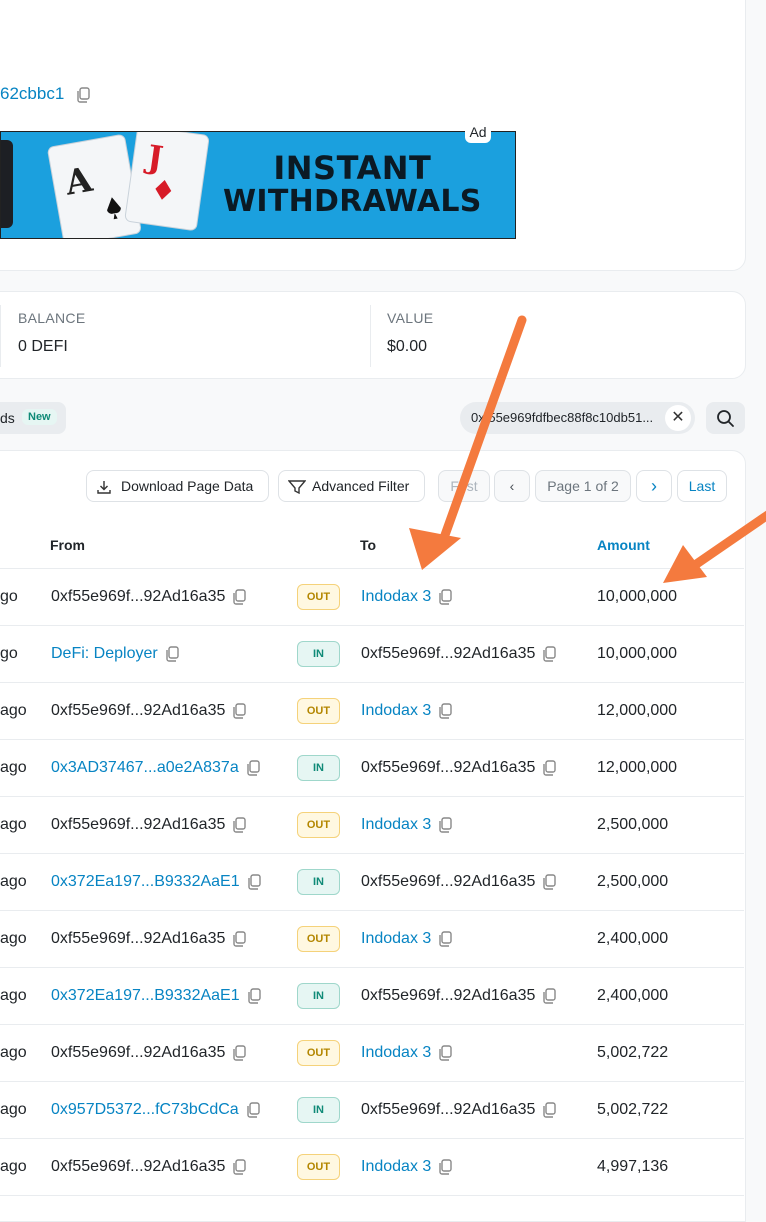 This screenshot has height=1222, width=766. Describe the element at coordinates (583, 486) in the screenshot. I see `page-indicator: Page 1 of 2` at that location.